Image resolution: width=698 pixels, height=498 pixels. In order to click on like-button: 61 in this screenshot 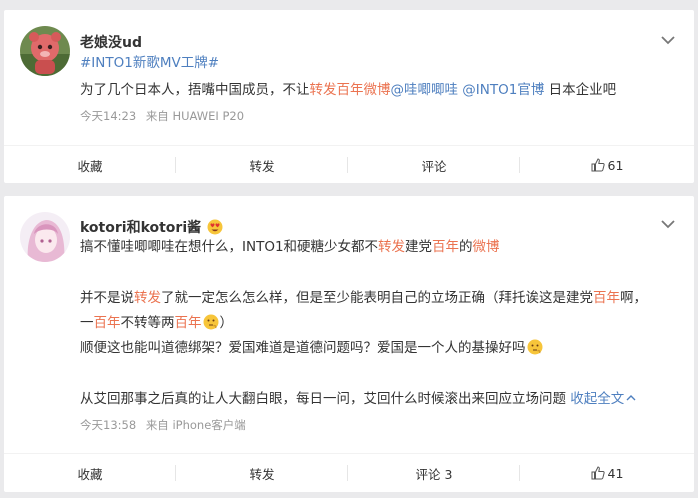, I will do `click(607, 165)`.